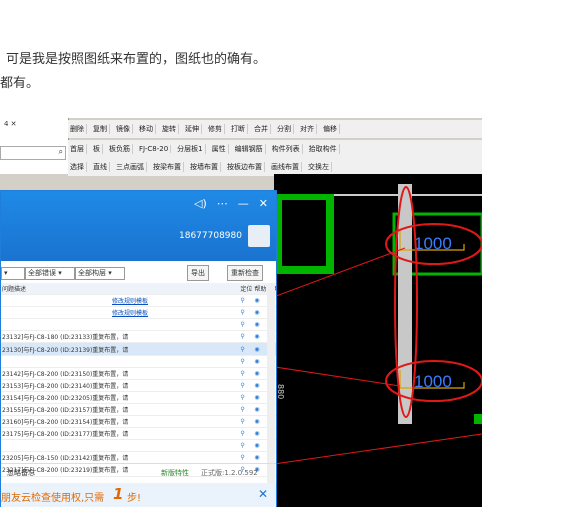 This screenshot has height=507, width=584. I want to click on issue-text: 23142]与FJ-C8-200 (ID:23150)重复布置，请, so click(65, 374).